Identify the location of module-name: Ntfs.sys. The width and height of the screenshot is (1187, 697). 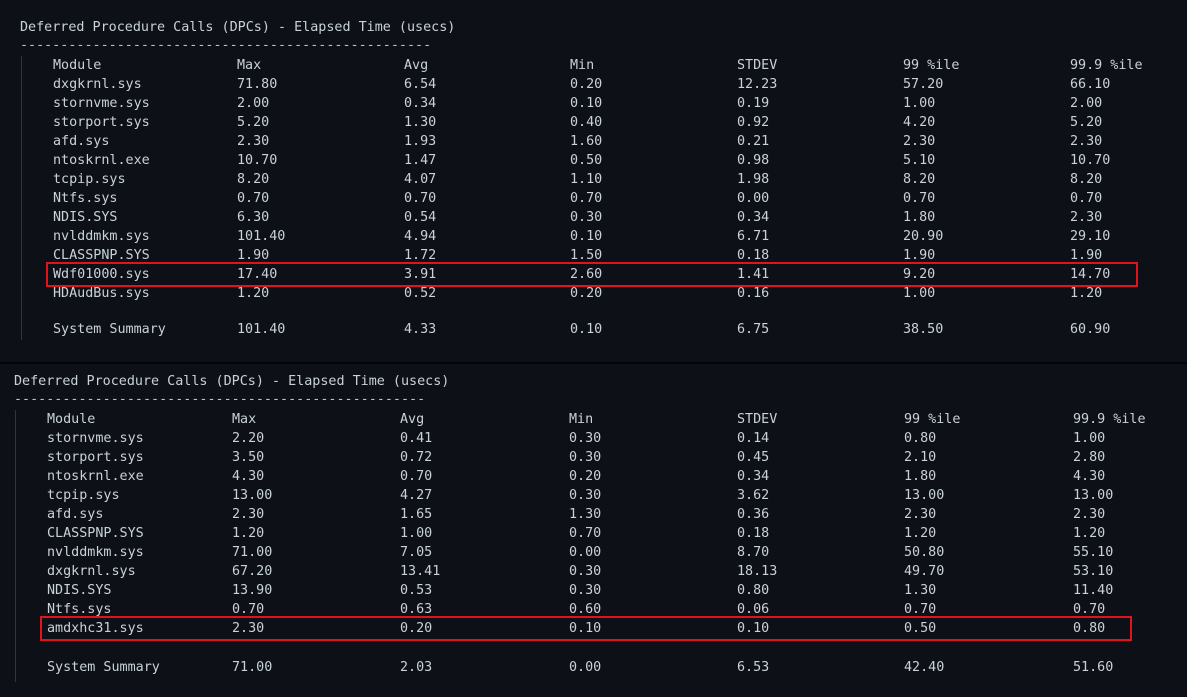
(85, 198).